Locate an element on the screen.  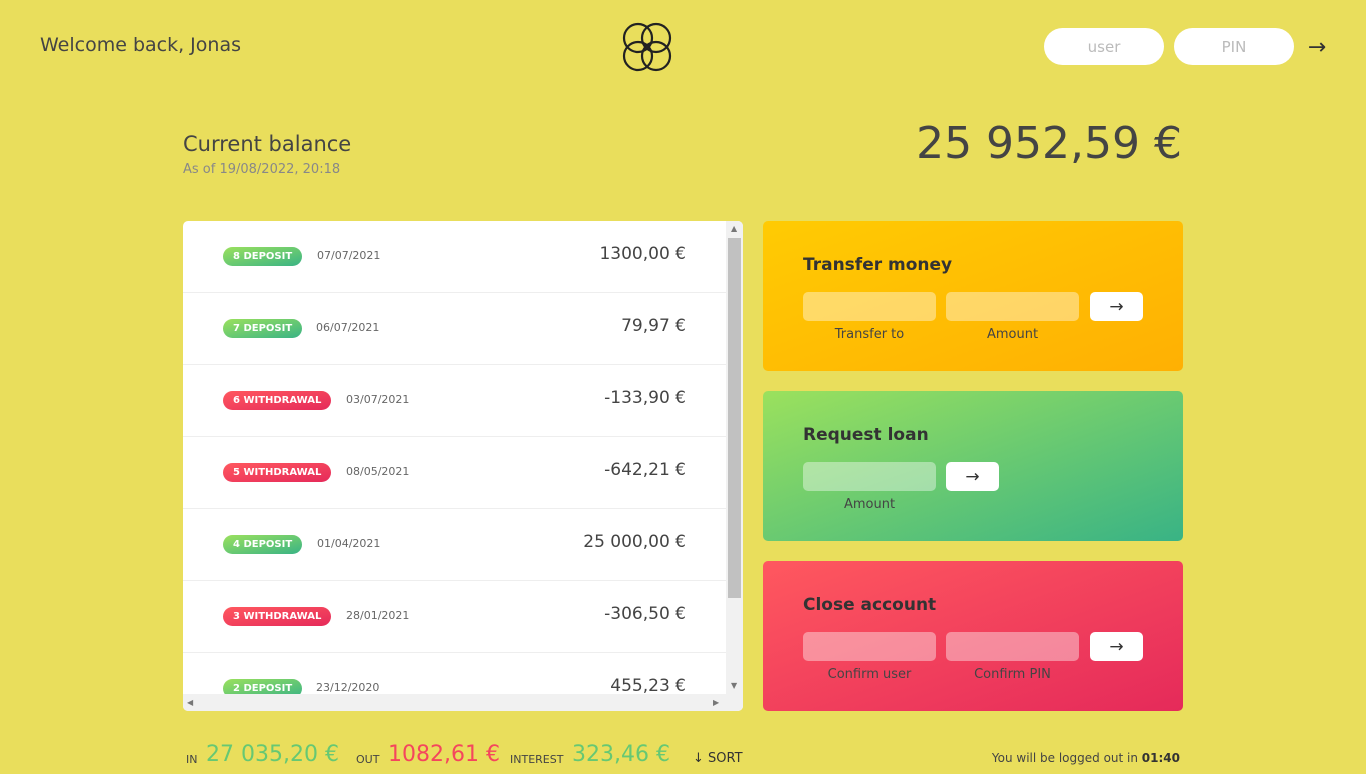
close-user-input is located at coordinates (869, 646).